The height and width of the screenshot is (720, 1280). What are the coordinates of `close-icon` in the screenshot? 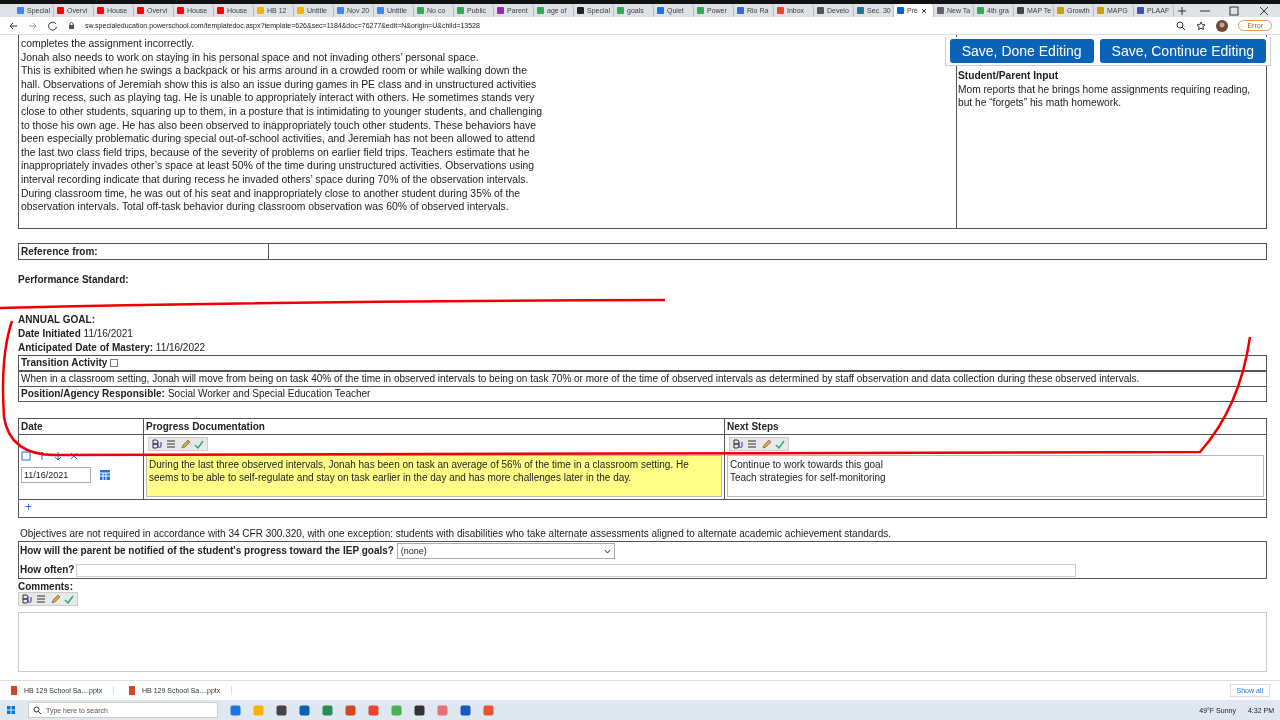 It's located at (923, 10).